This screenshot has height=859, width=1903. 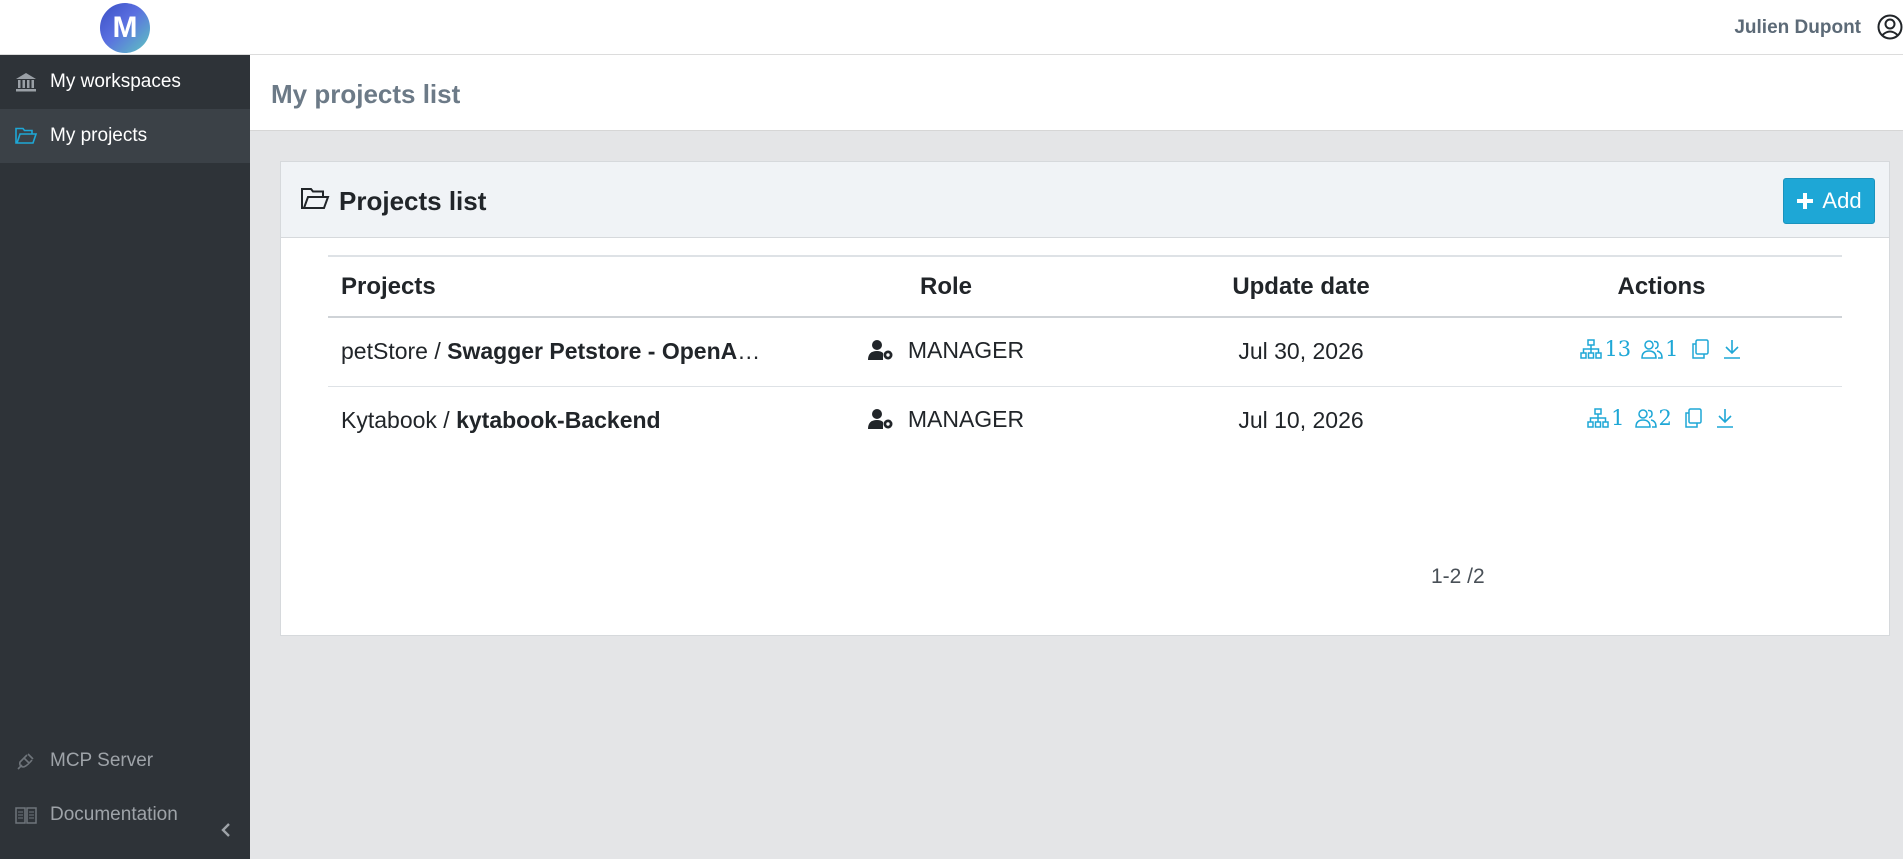 What do you see at coordinates (1672, 349) in the screenshot?
I see `members-count: 1` at bounding box center [1672, 349].